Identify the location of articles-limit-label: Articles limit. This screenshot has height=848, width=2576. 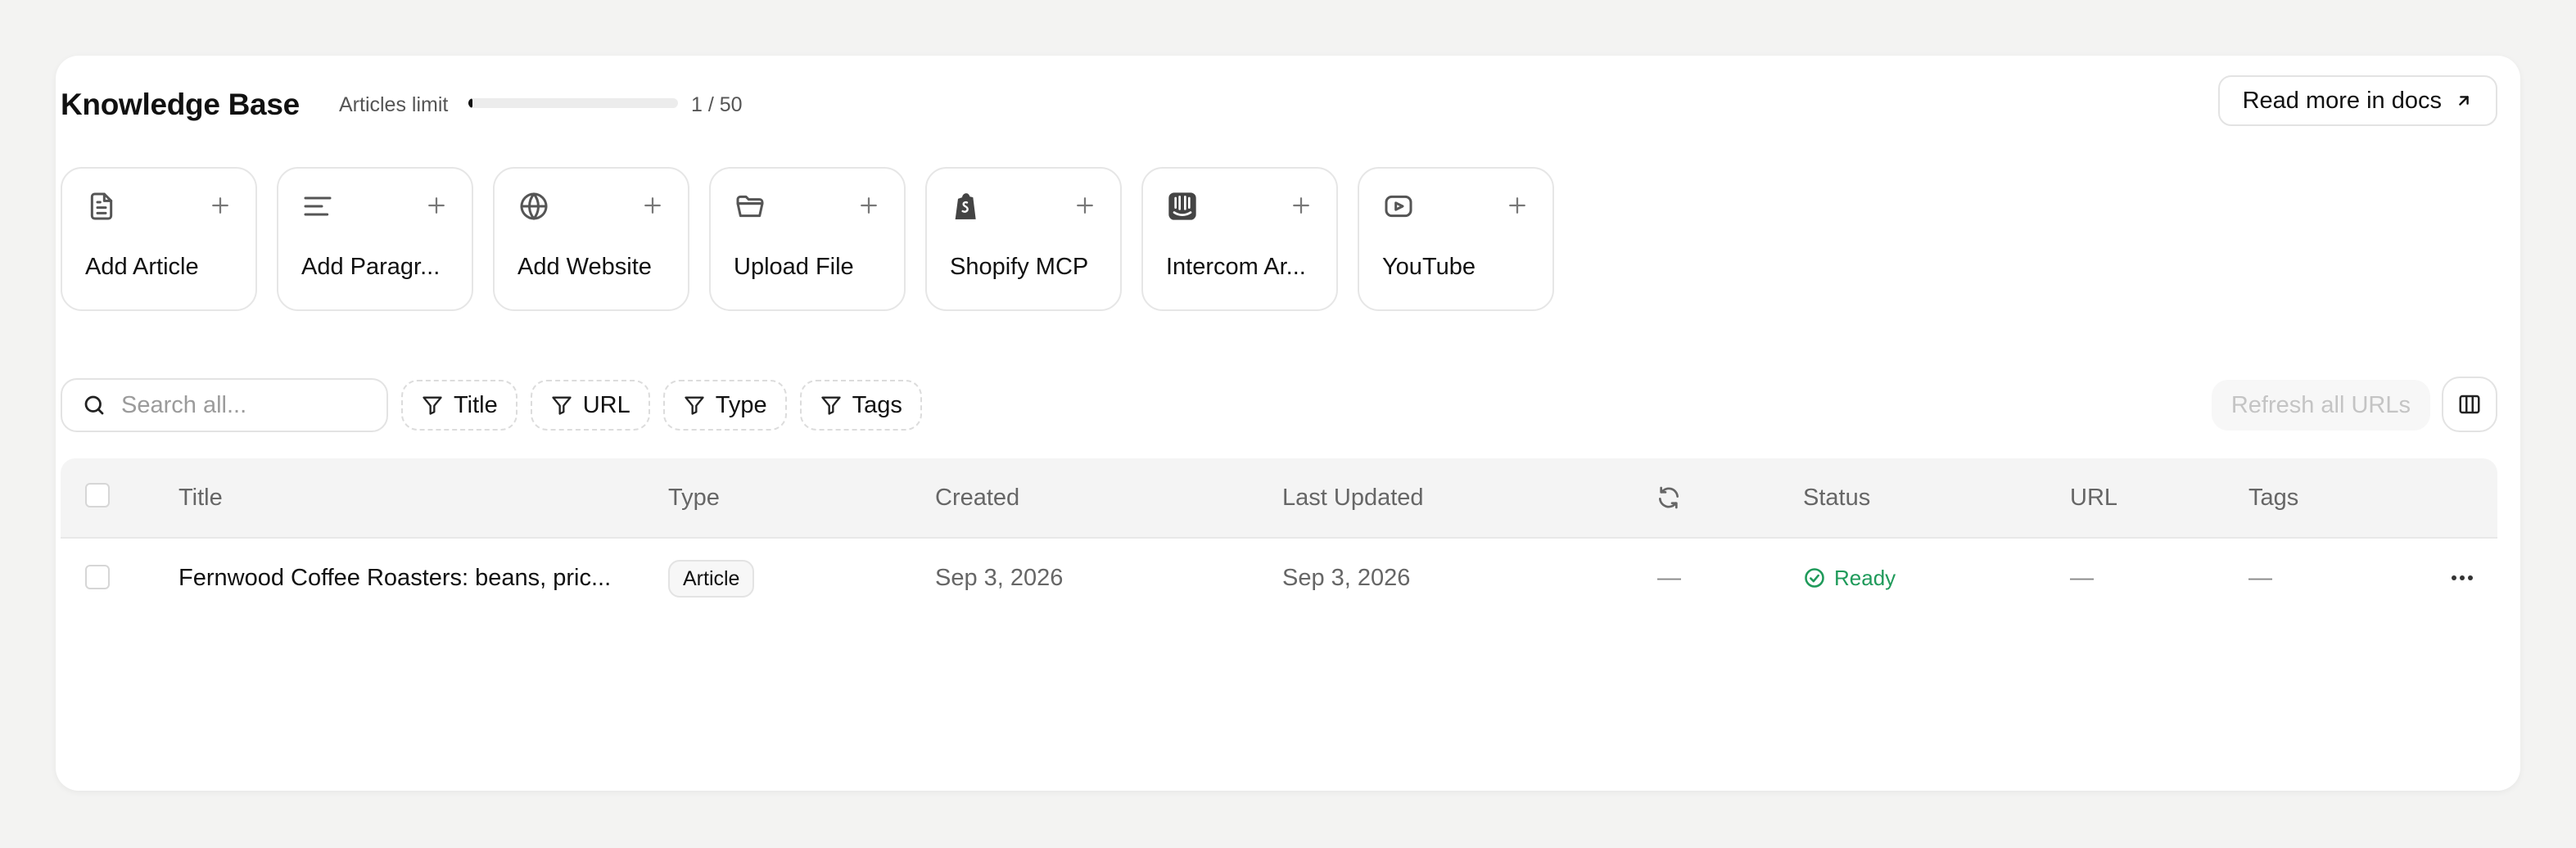
(394, 104).